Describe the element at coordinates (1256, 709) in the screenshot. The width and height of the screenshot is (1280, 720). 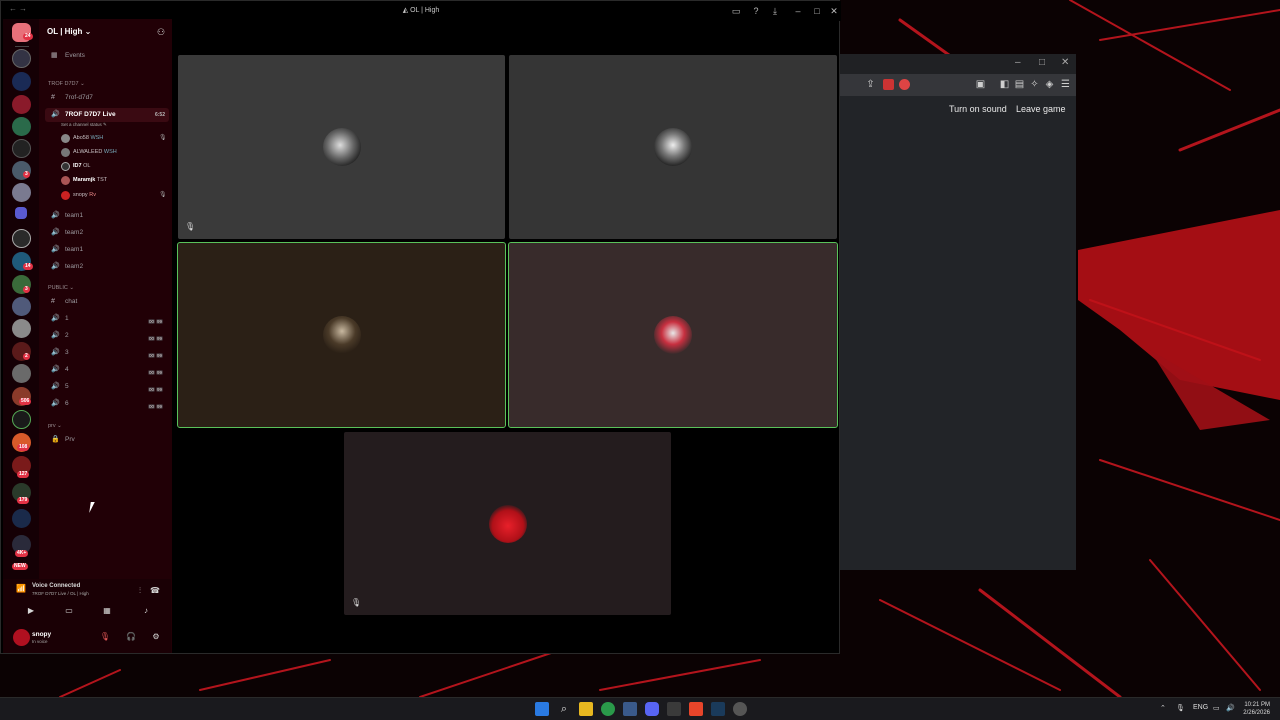
I see `clock: 10:21 PM 2/26/2026` at that location.